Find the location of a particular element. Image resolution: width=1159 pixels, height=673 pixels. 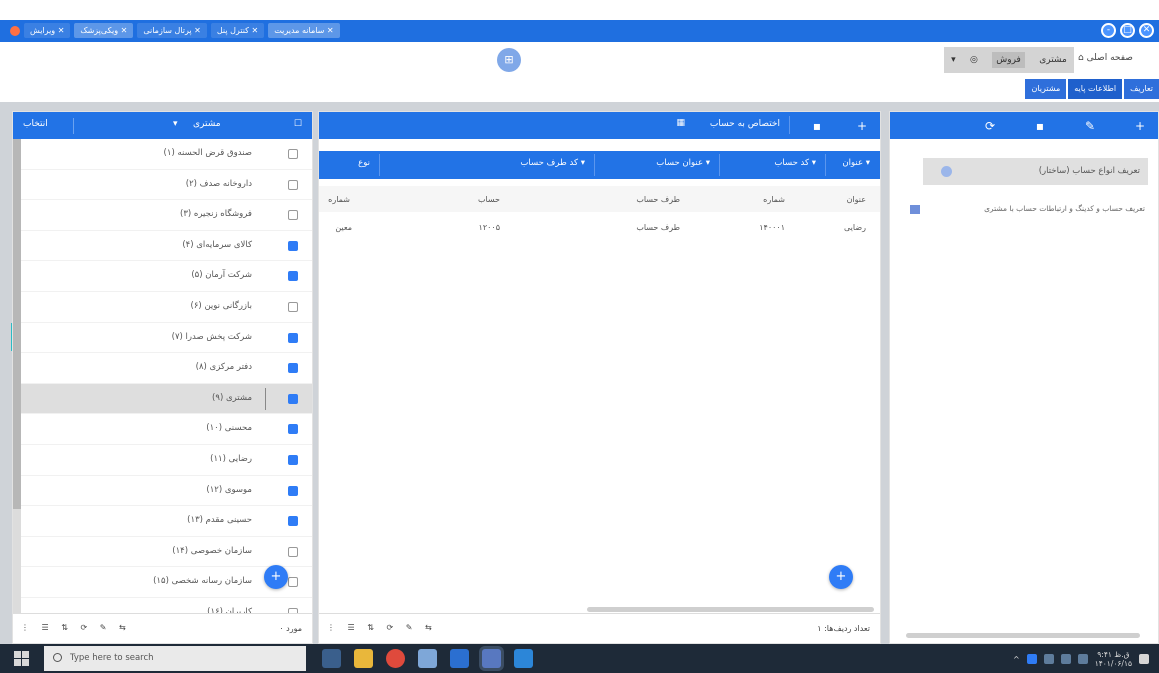

refresh-icon: ⟳ is located at coordinates (990, 126).